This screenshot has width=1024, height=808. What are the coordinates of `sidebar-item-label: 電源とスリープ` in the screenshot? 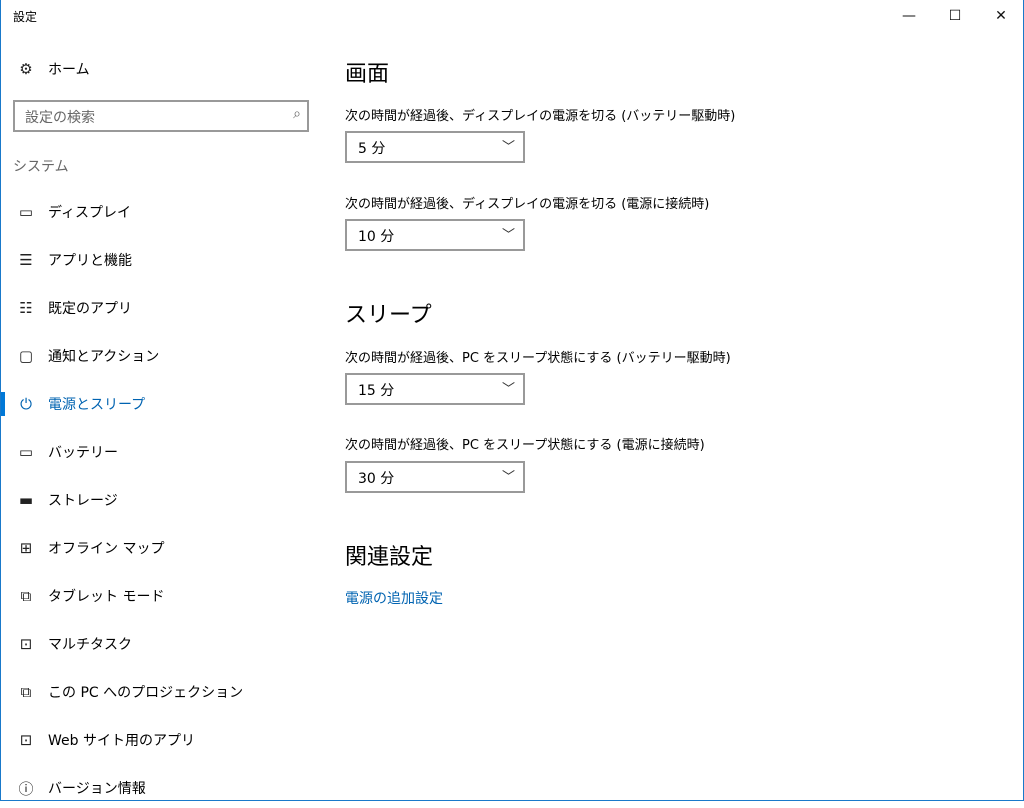 It's located at (97, 405).